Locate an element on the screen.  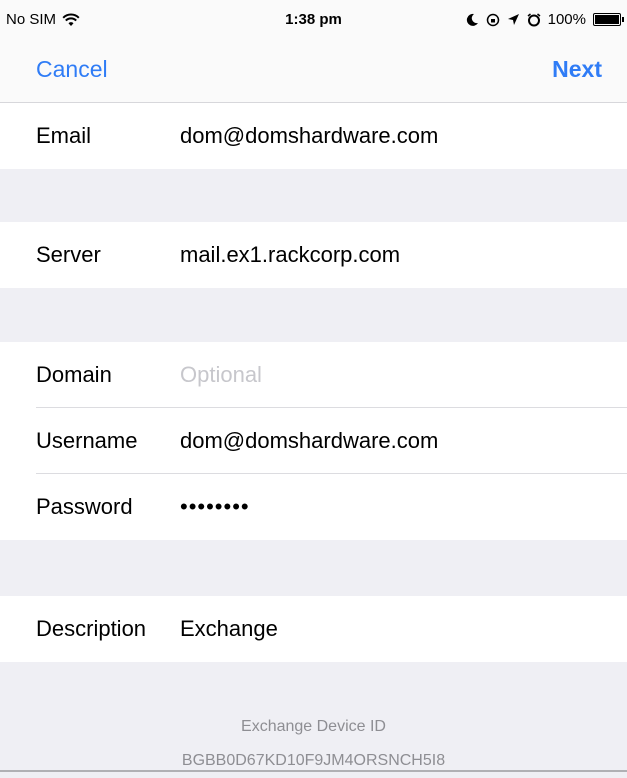
password-label: Password is located at coordinates (84, 506).